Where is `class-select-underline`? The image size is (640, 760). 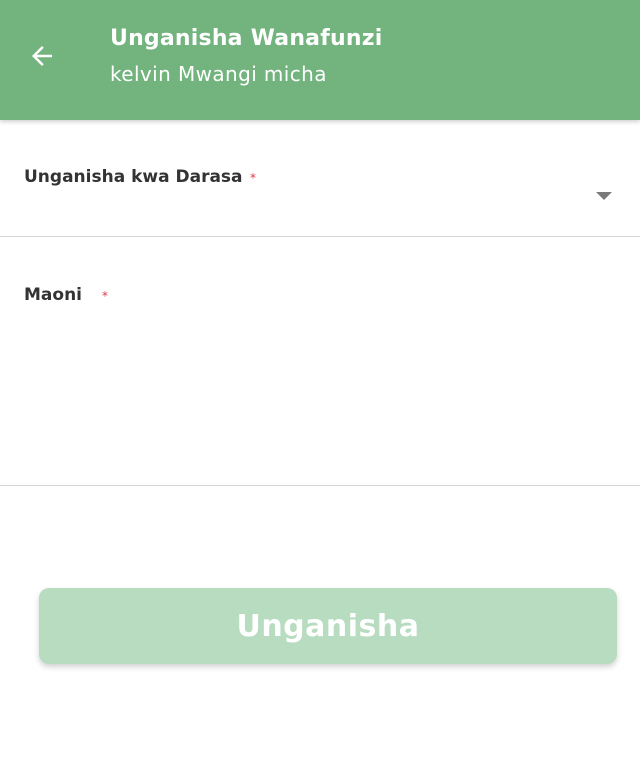
class-select-underline is located at coordinates (320, 236).